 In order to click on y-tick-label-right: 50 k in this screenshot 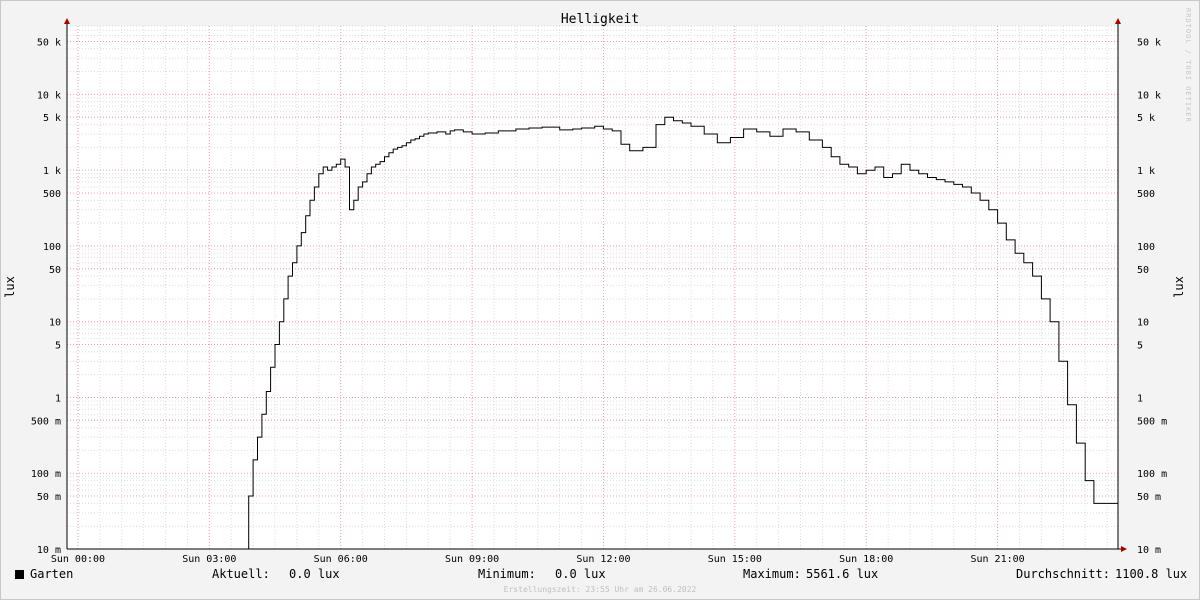, I will do `click(1149, 42)`.